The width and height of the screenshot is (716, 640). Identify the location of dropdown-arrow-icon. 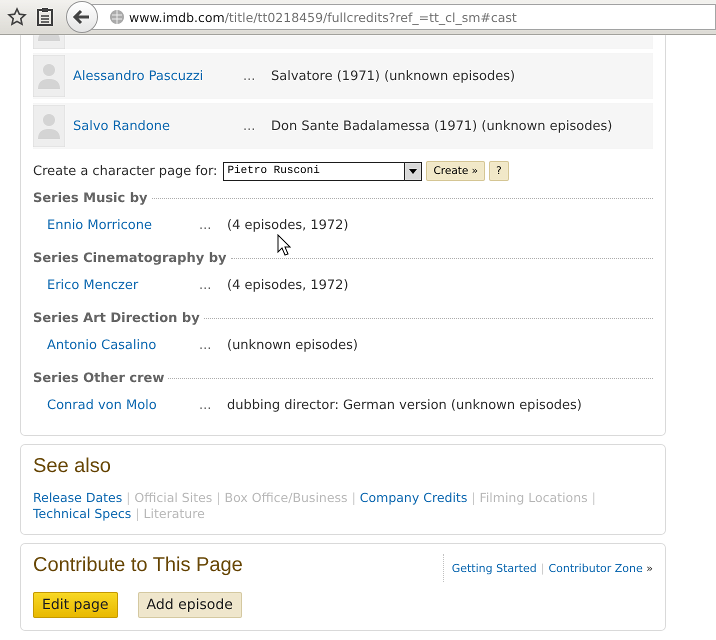
(413, 171).